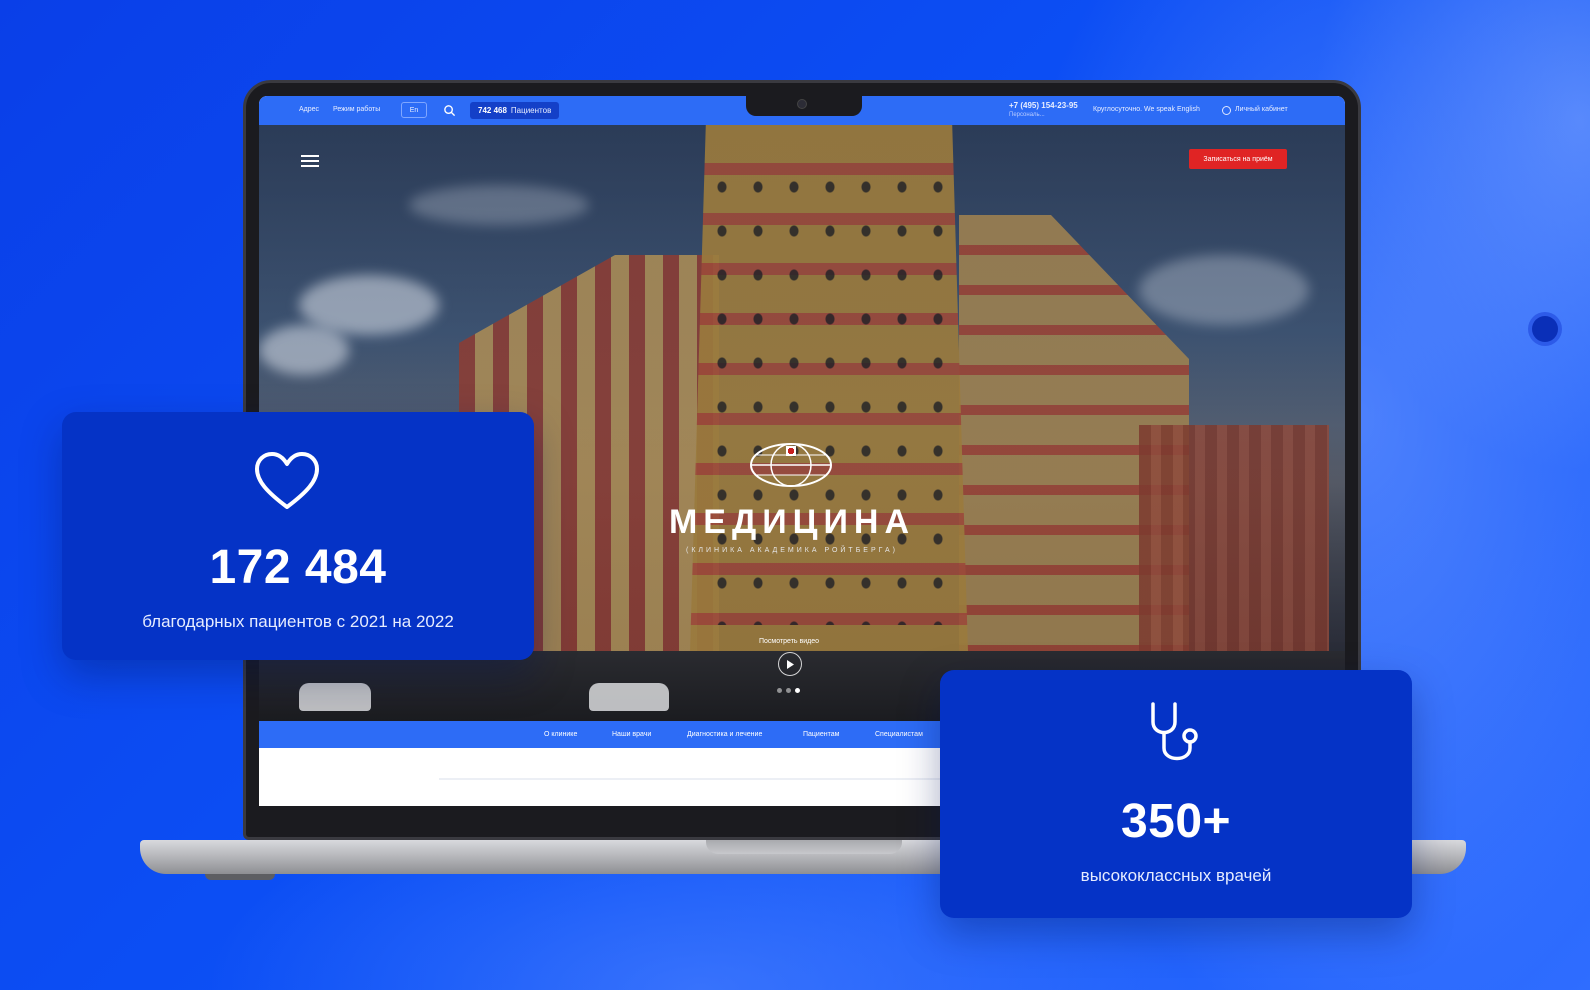 The height and width of the screenshot is (990, 1590). What do you see at coordinates (804, 847) in the screenshot?
I see `laptop-base-notch` at bounding box center [804, 847].